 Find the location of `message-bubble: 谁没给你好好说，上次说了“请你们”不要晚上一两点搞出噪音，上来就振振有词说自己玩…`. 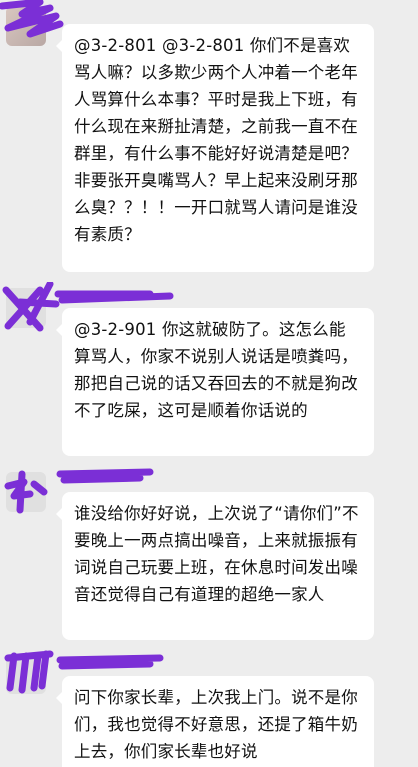

message-bubble: 谁没给你好好说，上次说了“请你们”不要晚上一两点搞出噪音，上来就振振有词说自己玩… is located at coordinates (215, 566).